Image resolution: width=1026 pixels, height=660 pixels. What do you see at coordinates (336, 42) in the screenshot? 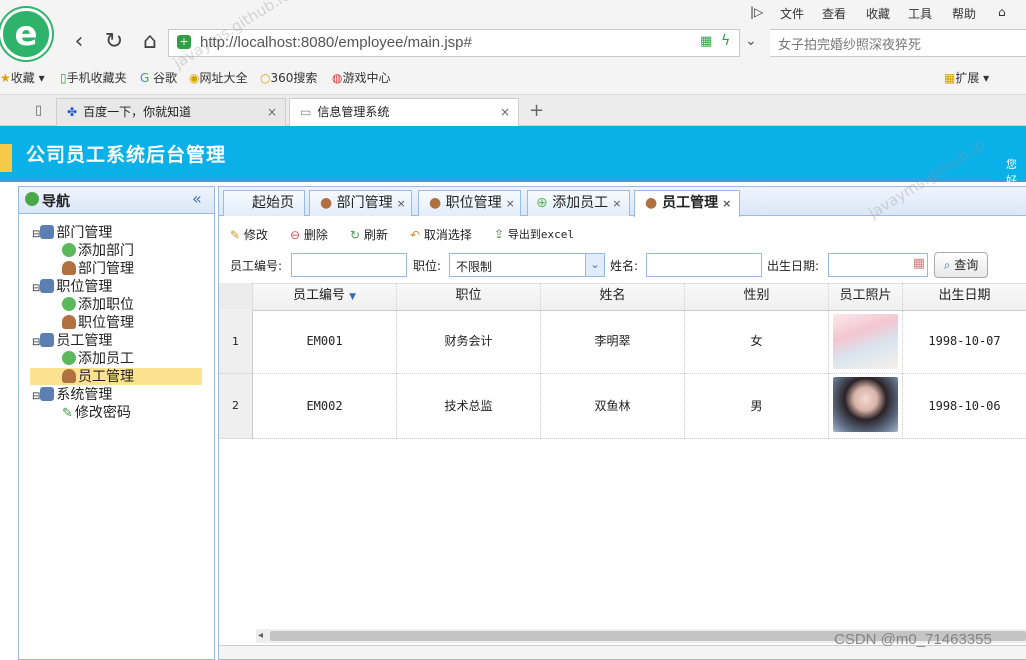
I see `address-text: http://localhost:8080/employee/main.jsp#` at bounding box center [336, 42].